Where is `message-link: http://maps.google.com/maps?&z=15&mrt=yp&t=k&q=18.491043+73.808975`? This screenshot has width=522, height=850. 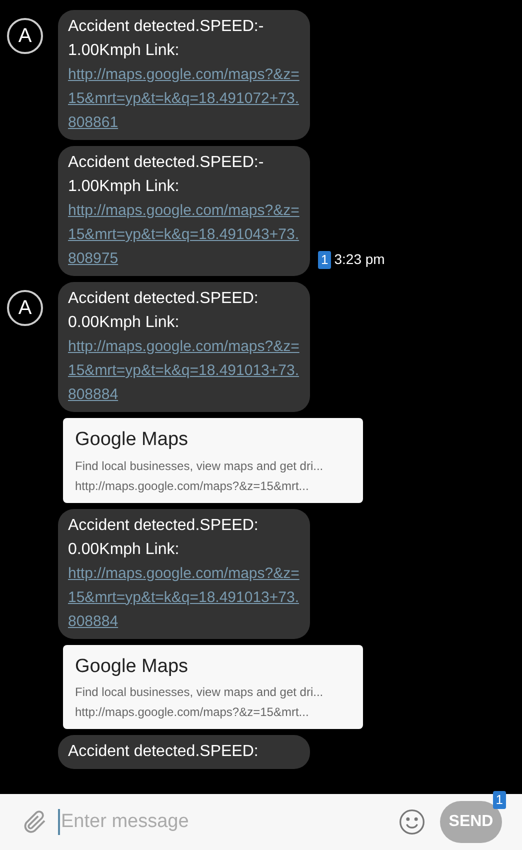 message-link: http://maps.google.com/maps?&z=15&mrt=yp&t=k&q=18.491043+73.808975 is located at coordinates (184, 235).